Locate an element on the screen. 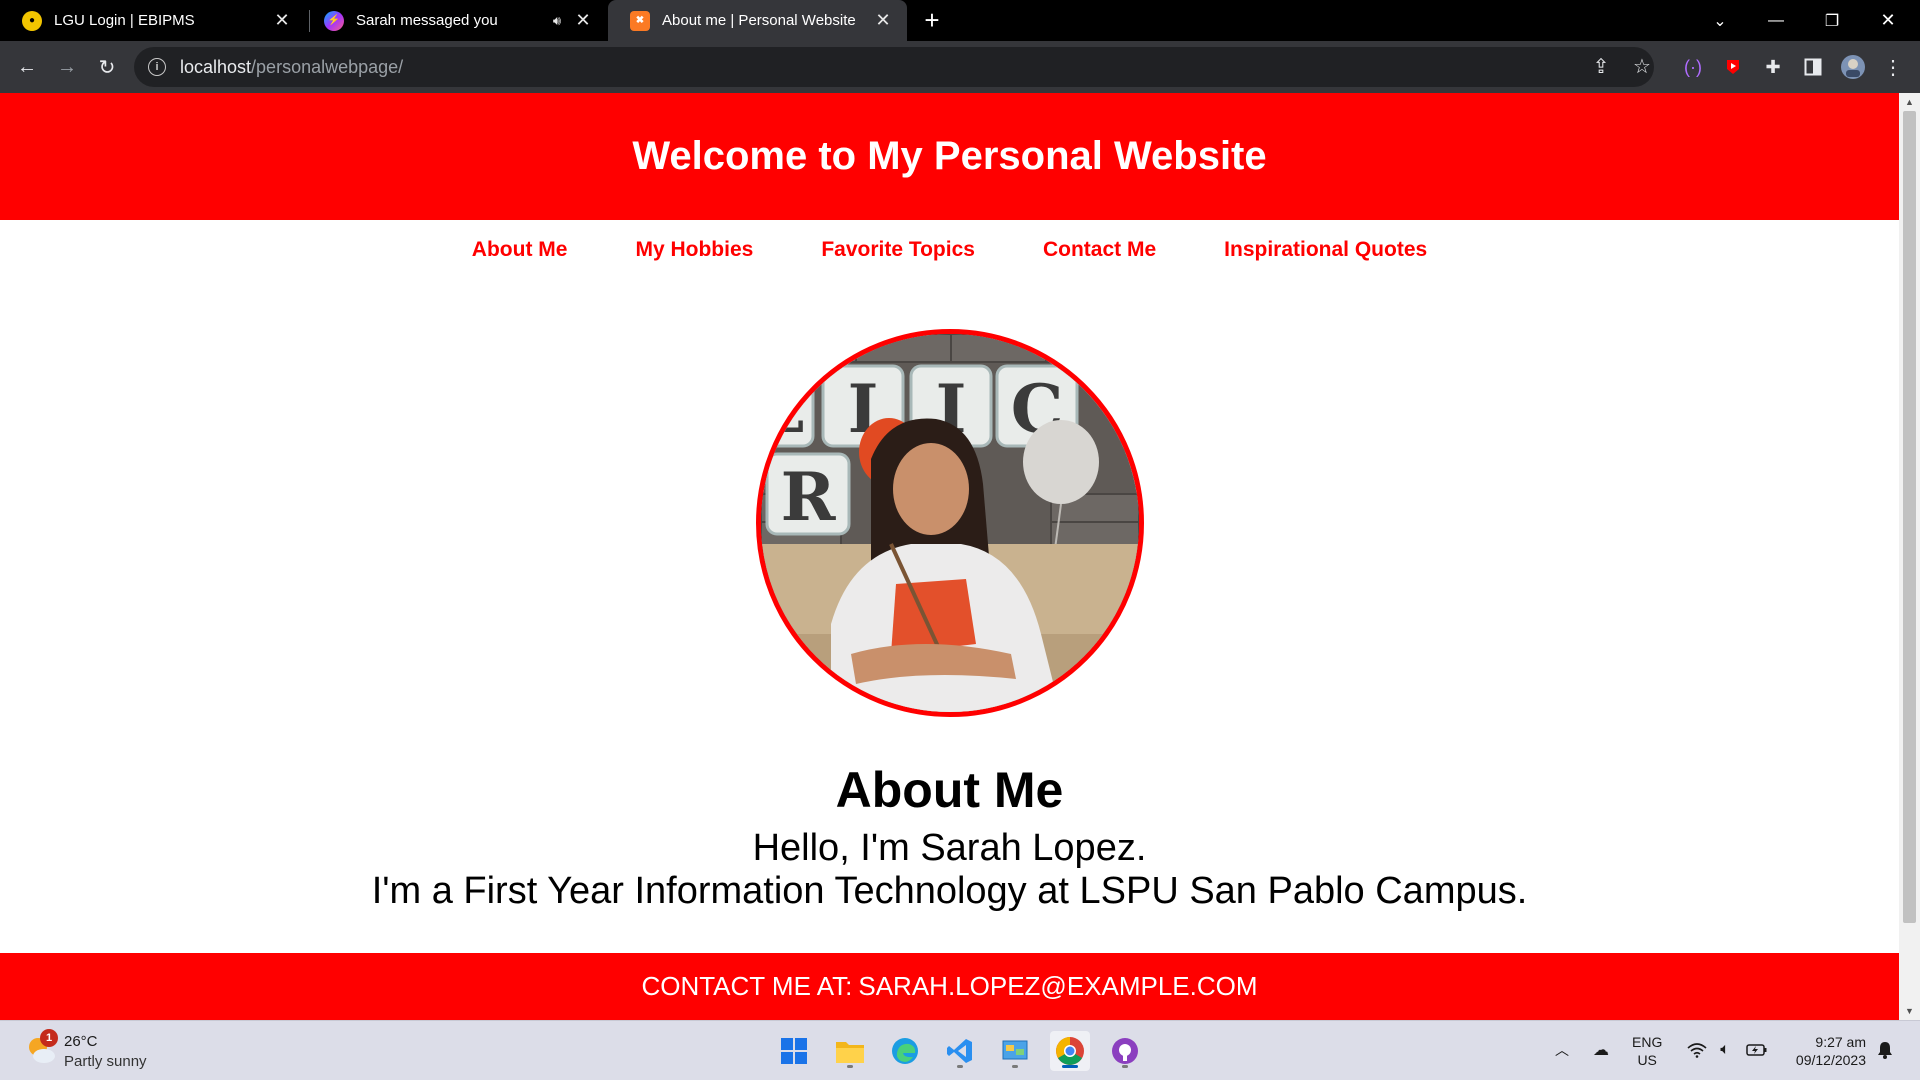  svg-text: E is located at coordinates (783, 409).